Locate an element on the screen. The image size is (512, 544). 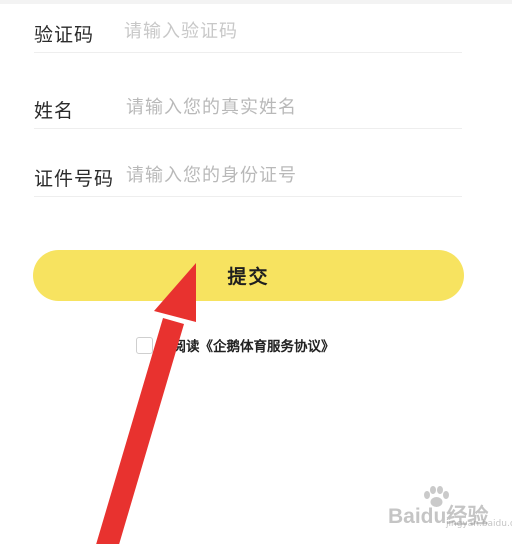
form-row-name: 姓名 is located at coordinates (248, 108).